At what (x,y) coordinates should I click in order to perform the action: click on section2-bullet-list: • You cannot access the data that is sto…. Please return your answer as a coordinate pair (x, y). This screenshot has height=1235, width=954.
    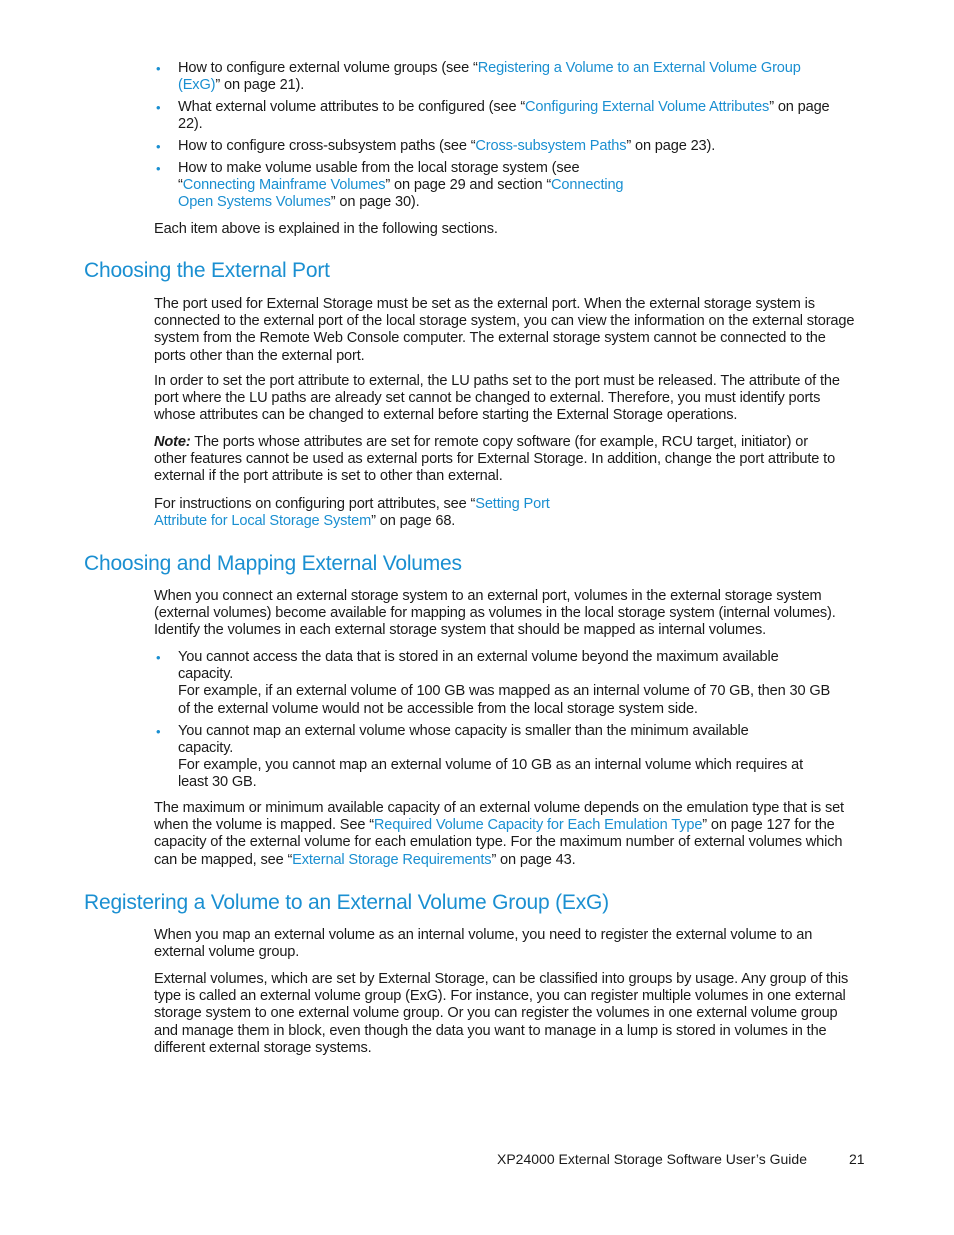
    Looking at the image, I should click on (494, 722).